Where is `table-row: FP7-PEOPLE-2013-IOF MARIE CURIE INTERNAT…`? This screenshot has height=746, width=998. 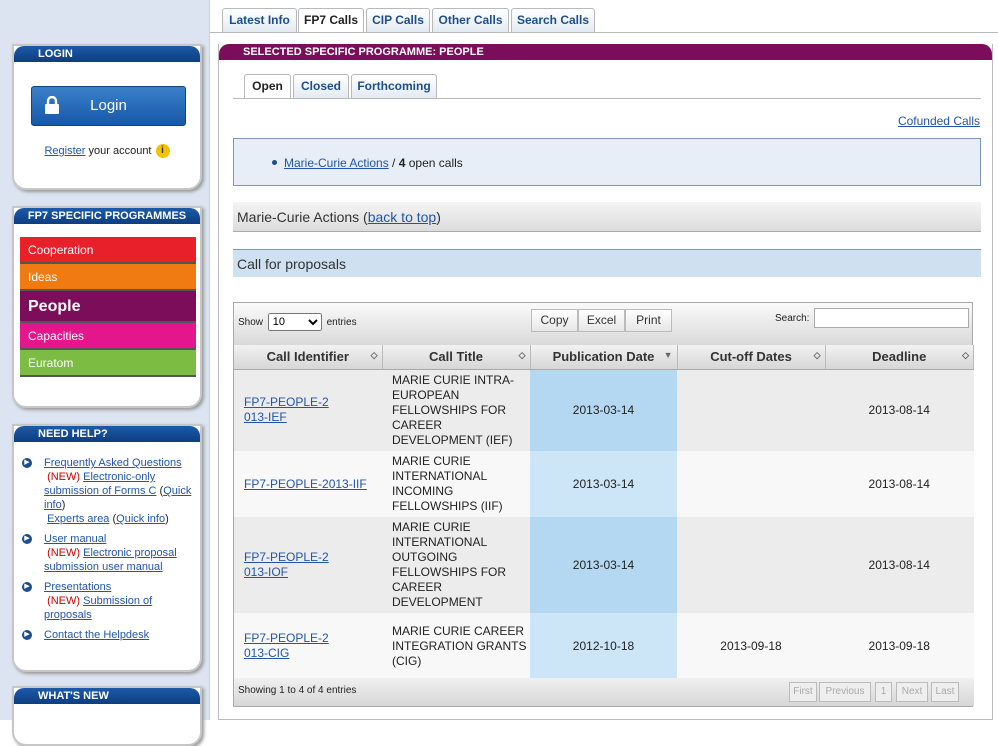 table-row: FP7-PEOPLE-2013-IOF MARIE CURIE INTERNAT… is located at coordinates (604, 565).